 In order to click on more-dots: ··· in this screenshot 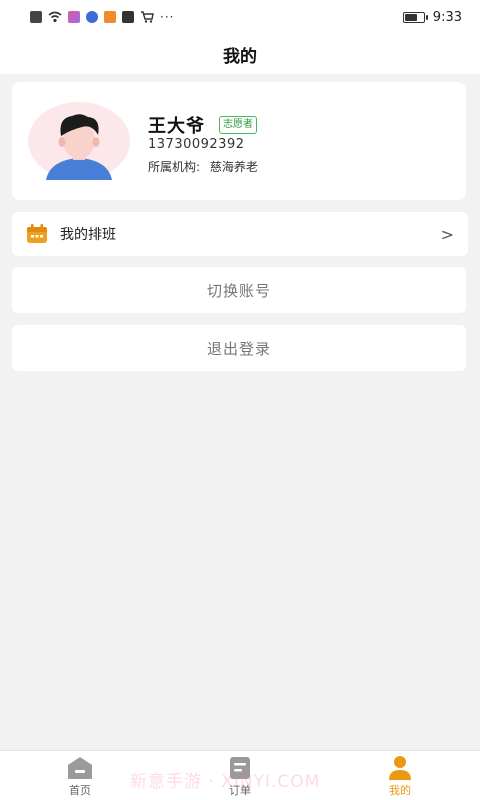, I will do `click(167, 17)`.